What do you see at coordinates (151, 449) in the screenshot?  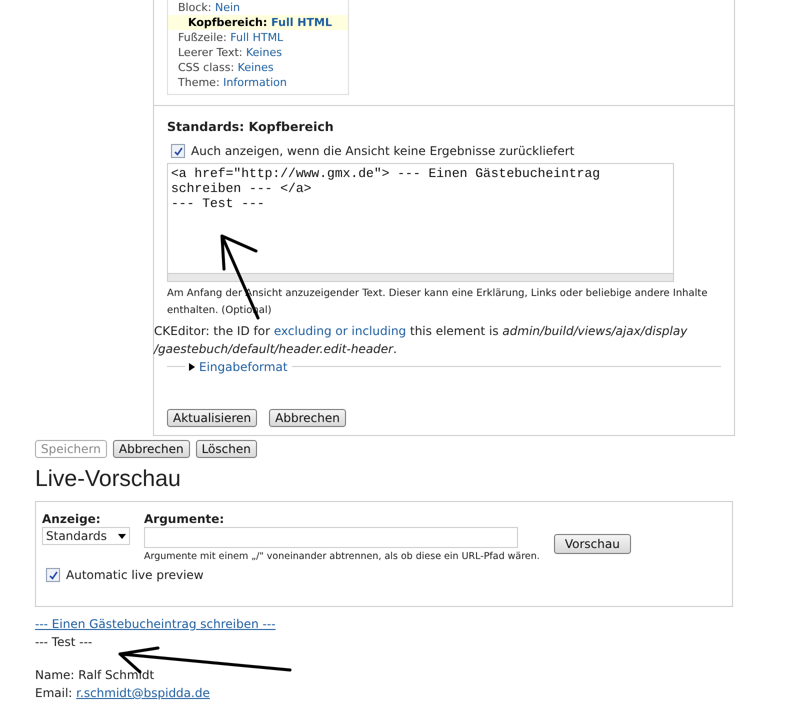 I see `action-button: Abbrechen` at bounding box center [151, 449].